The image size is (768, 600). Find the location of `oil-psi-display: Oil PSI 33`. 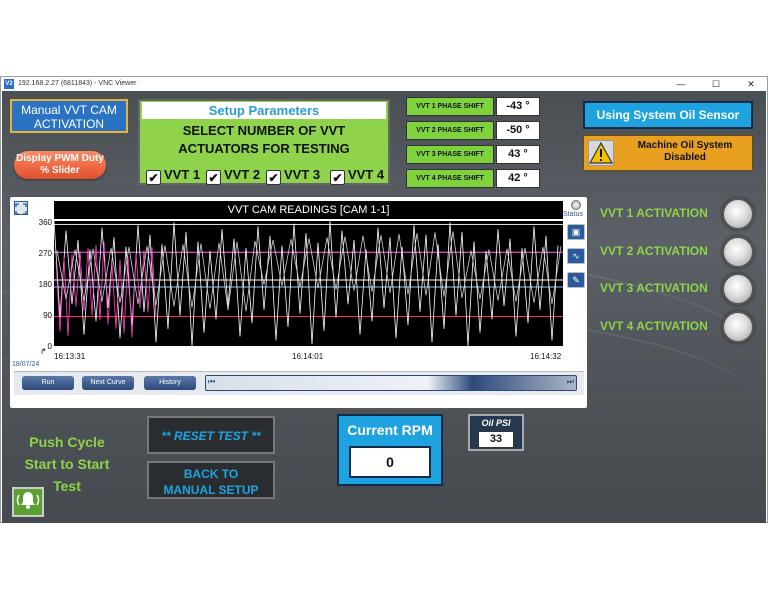

oil-psi-display: Oil PSI 33 is located at coordinates (496, 432).